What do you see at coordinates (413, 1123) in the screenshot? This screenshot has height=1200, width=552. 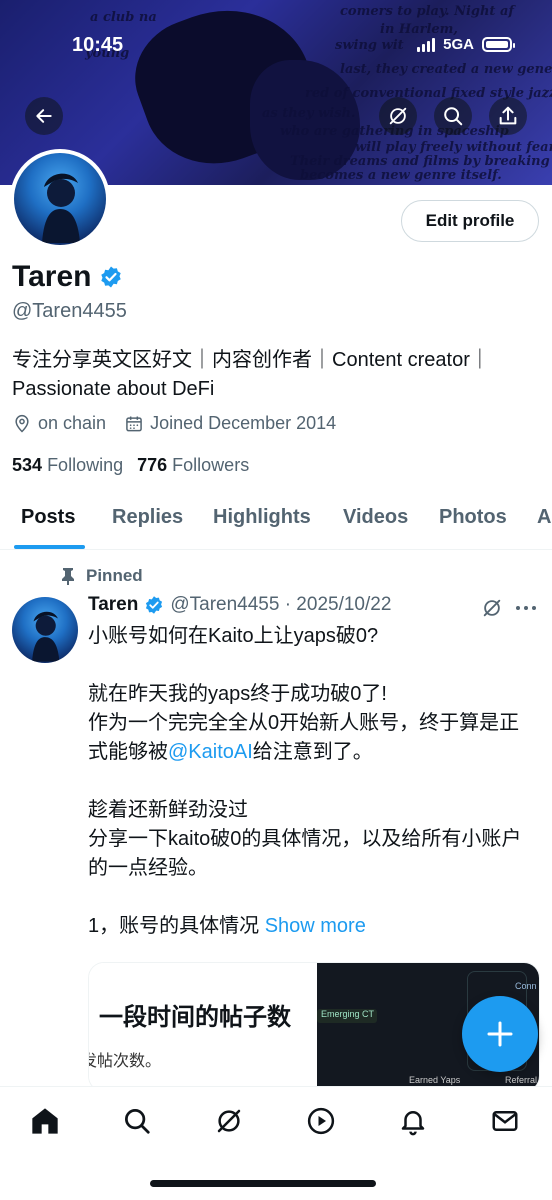 I see `bell-icon` at bounding box center [413, 1123].